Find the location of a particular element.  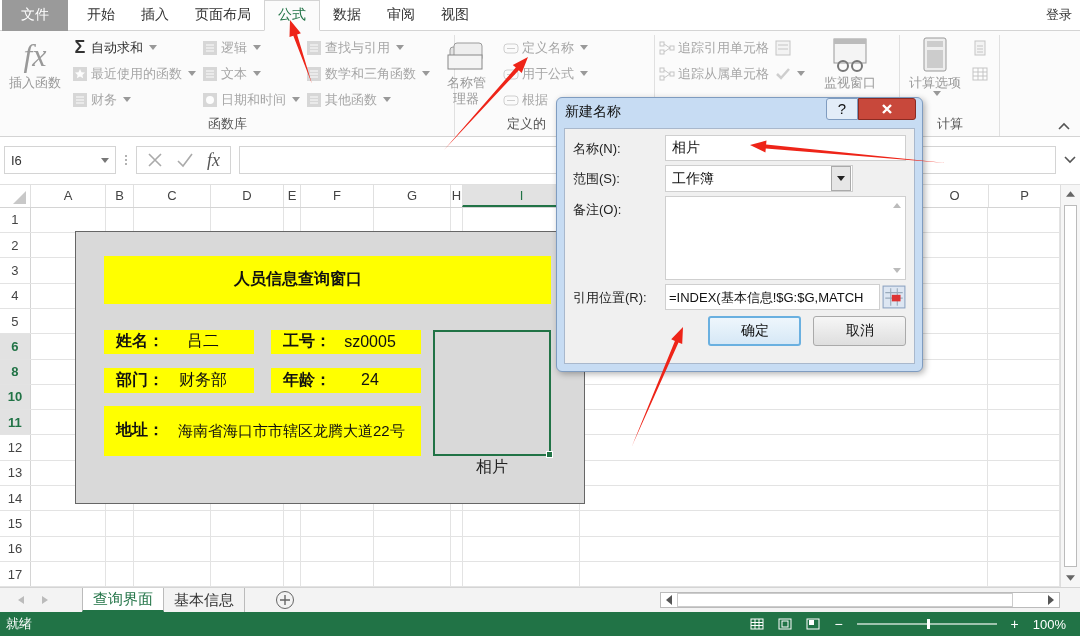

scope-dropdown: 工作簿 is located at coordinates (759, 178).